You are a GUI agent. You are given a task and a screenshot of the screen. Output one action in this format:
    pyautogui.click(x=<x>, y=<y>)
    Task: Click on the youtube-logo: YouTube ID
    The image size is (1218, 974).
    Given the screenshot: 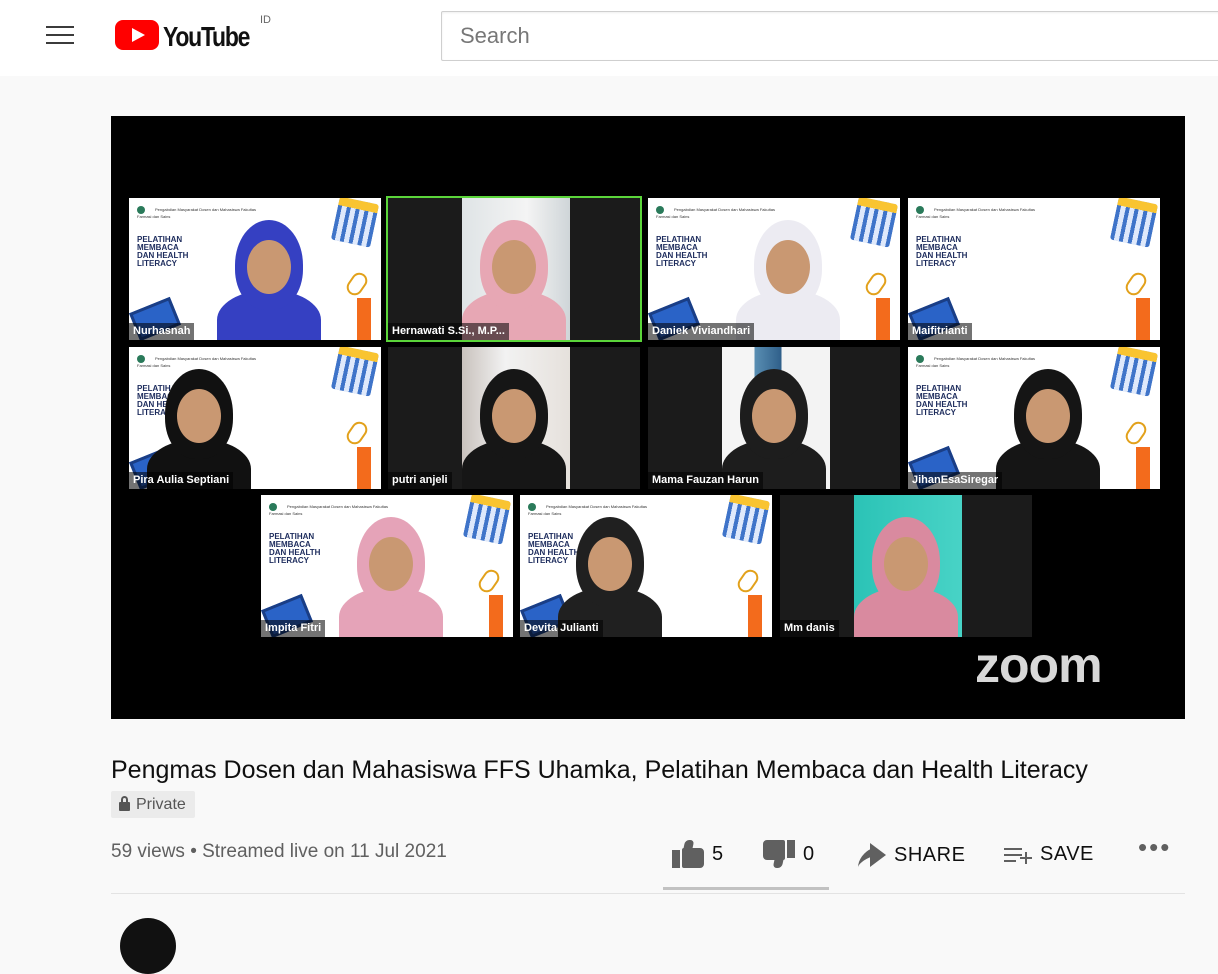 What is the action you would take?
    pyautogui.click(x=193, y=34)
    